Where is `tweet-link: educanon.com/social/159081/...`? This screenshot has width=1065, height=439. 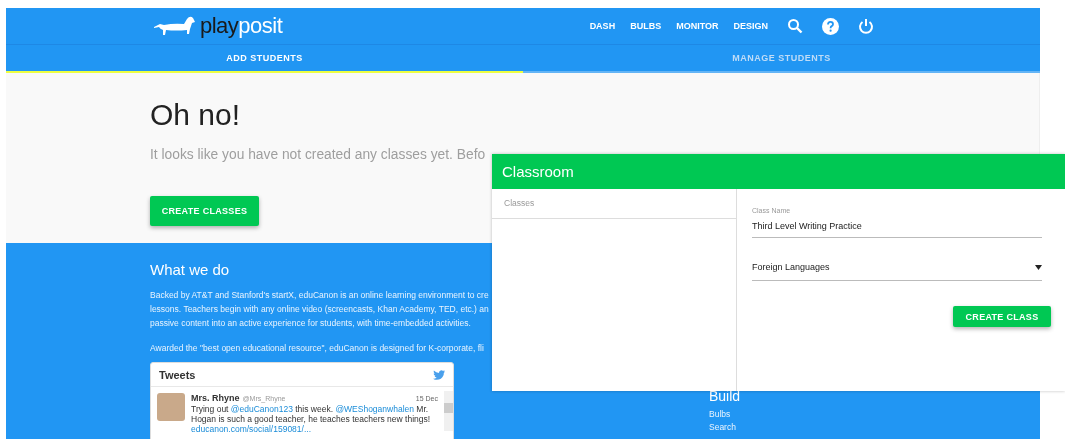
tweet-link: educanon.com/social/159081/... is located at coordinates (314, 429).